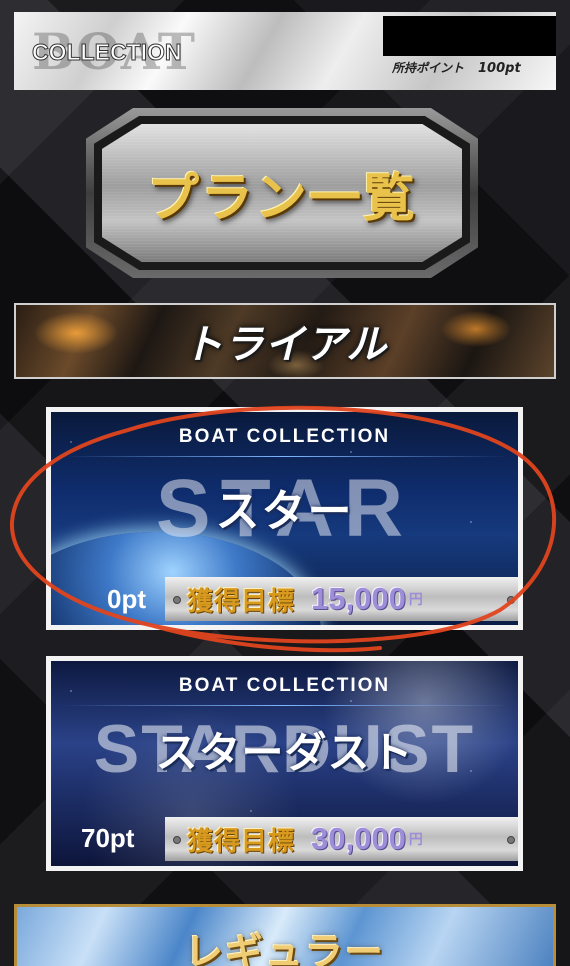  I want to click on regular-section-banner: レギュラー, so click(285, 935).